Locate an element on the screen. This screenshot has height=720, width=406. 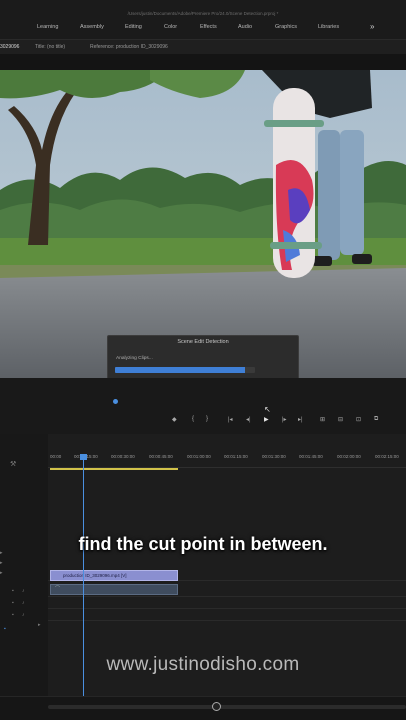
horizontal-scrollbar is located at coordinates (227, 707).